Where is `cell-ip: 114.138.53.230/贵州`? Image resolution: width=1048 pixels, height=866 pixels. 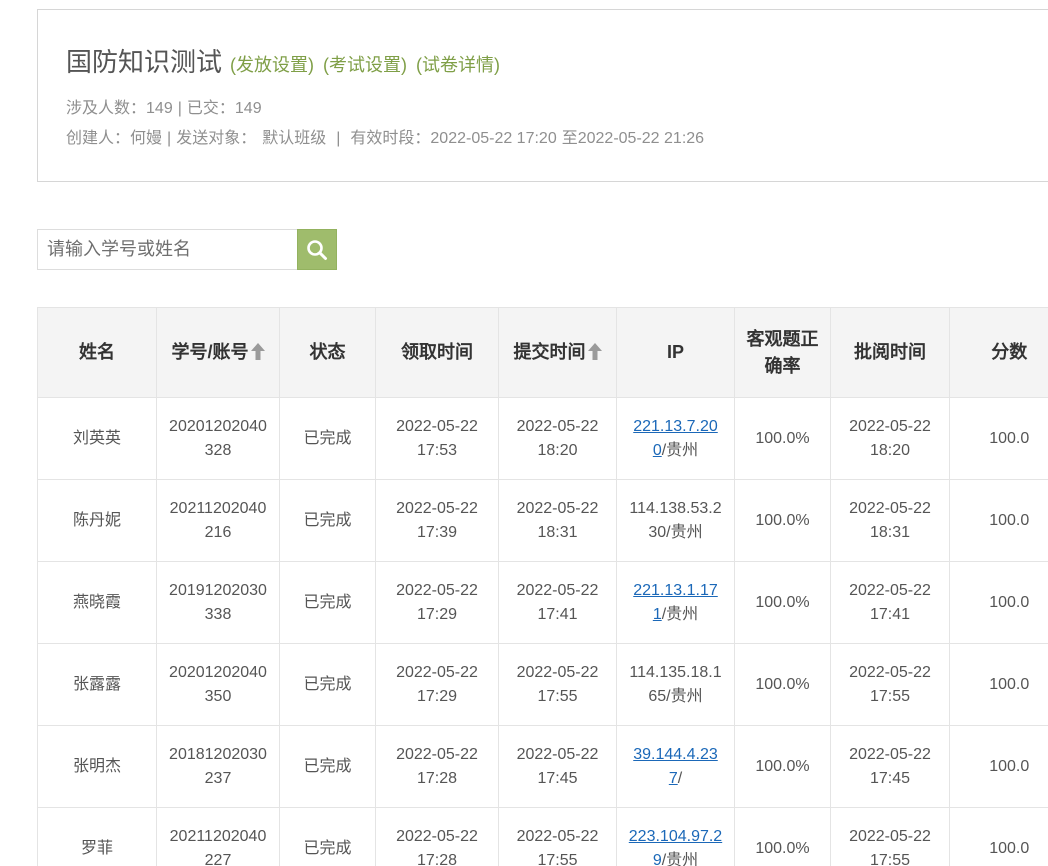 cell-ip: 114.138.53.230/贵州 is located at coordinates (675, 520).